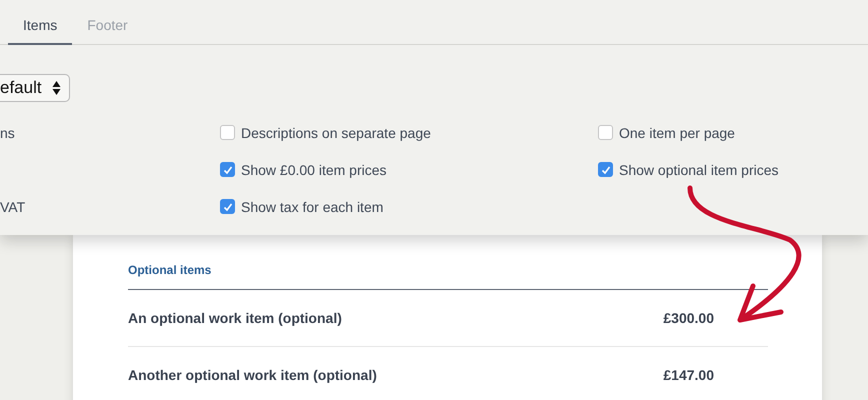 This screenshot has width=868, height=400. I want to click on item-price: £300.00, so click(688, 318).